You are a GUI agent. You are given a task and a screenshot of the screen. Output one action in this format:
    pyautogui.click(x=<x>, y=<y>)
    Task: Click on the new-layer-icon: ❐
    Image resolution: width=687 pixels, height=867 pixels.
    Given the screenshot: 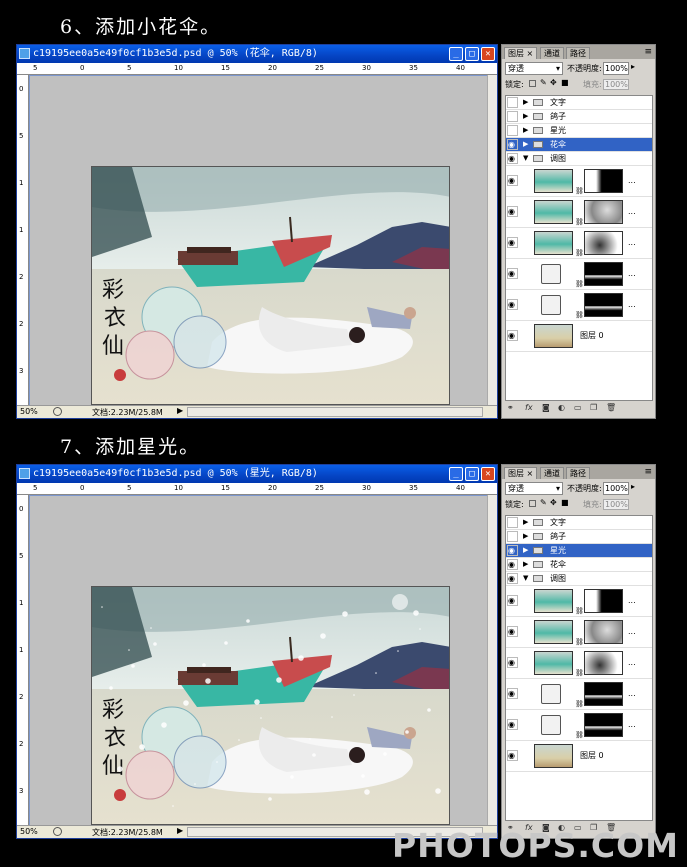 What is the action you would take?
    pyautogui.click(x=593, y=407)
    